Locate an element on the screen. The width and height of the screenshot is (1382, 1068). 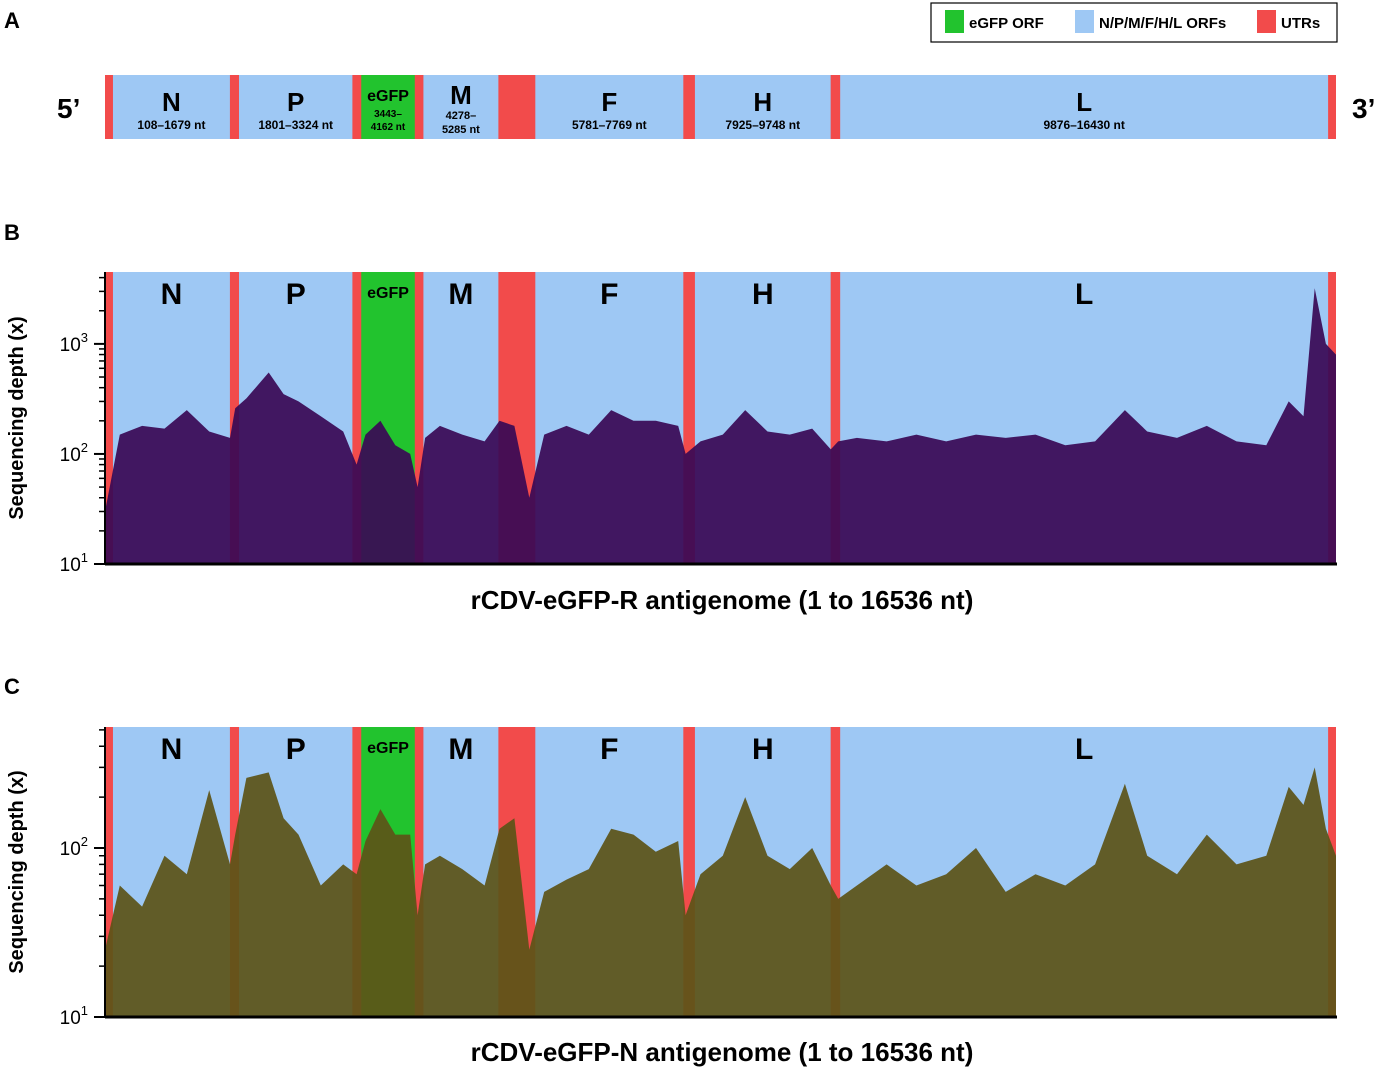
y-axis-label-r: Sequencing depth (x) is located at coordinates (17, 417).